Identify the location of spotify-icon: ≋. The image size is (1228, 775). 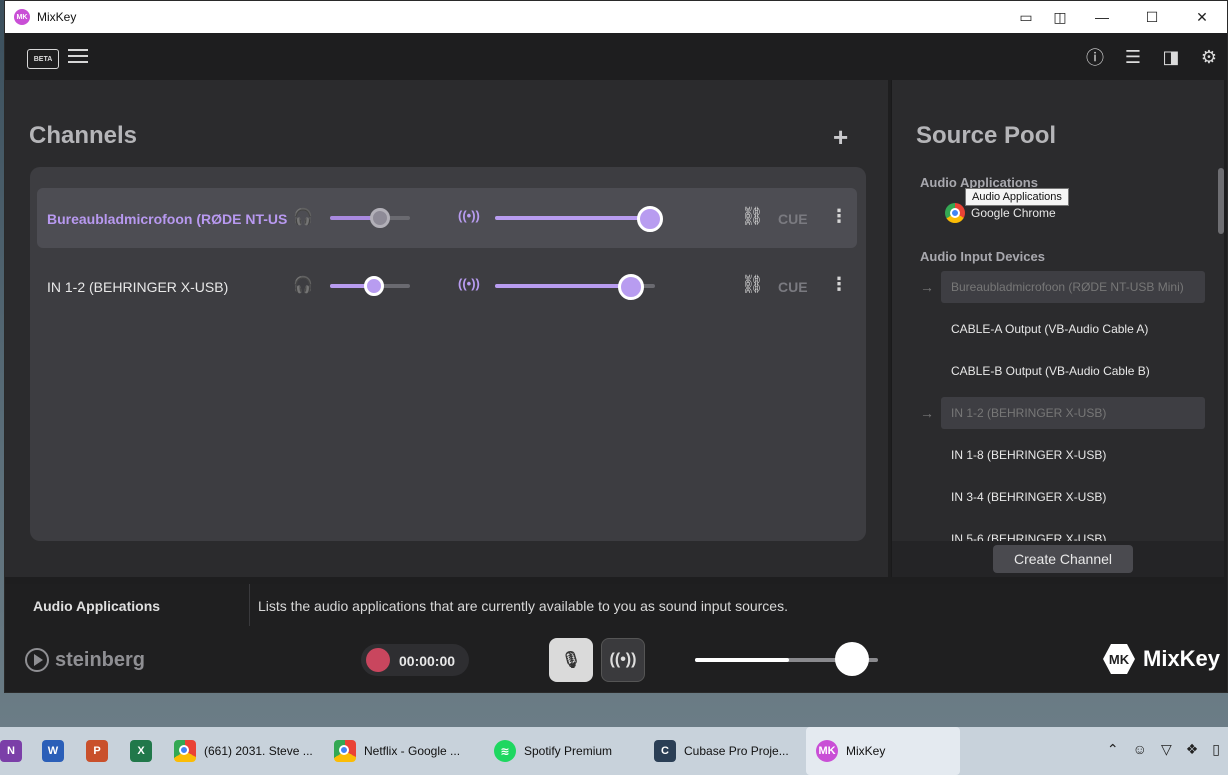
(505, 751).